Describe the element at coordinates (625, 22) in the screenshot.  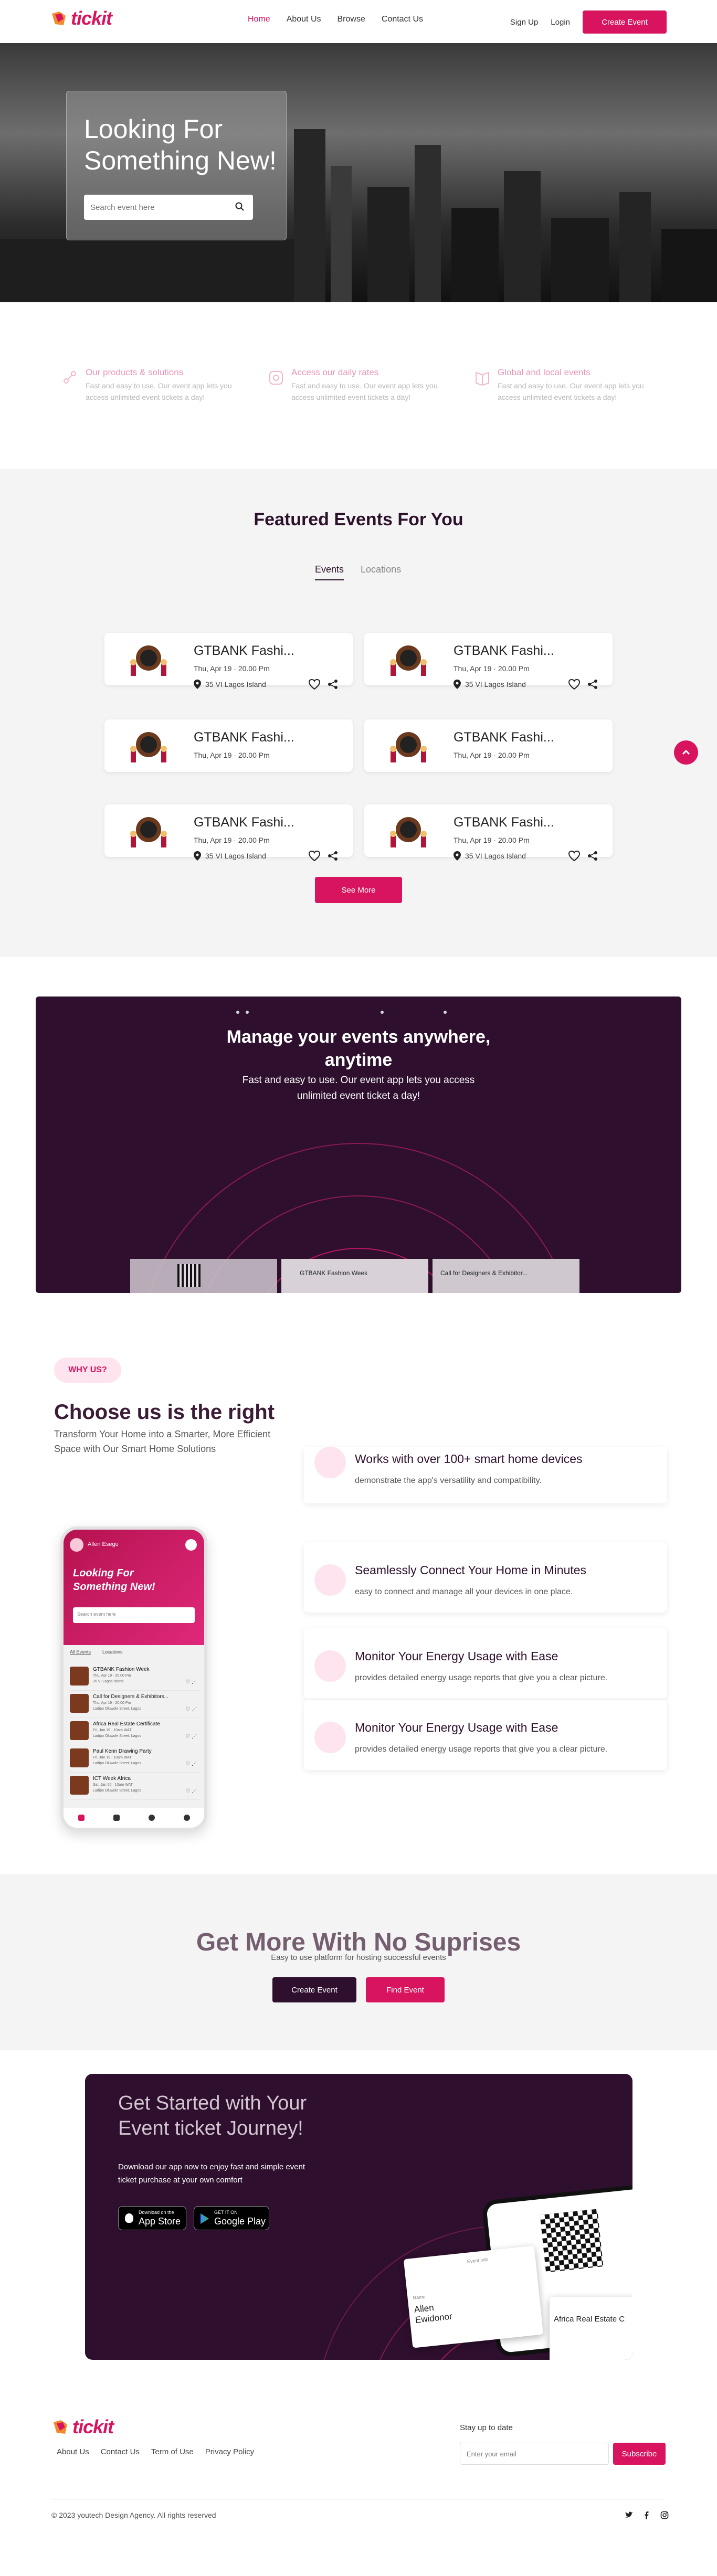
I see `create-event-button: Create Event` at that location.